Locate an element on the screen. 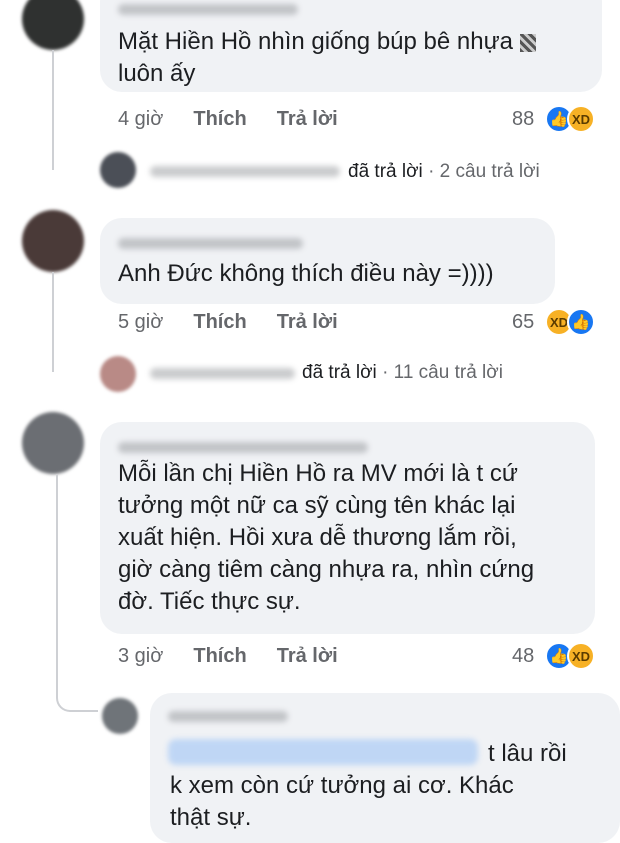 The height and width of the screenshot is (843, 620). comment-text: Anh Đức không thích điều này =)))) is located at coordinates (306, 273).